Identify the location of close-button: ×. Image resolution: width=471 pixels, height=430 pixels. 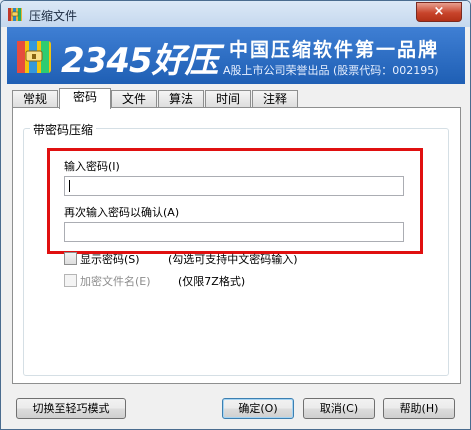
(439, 12).